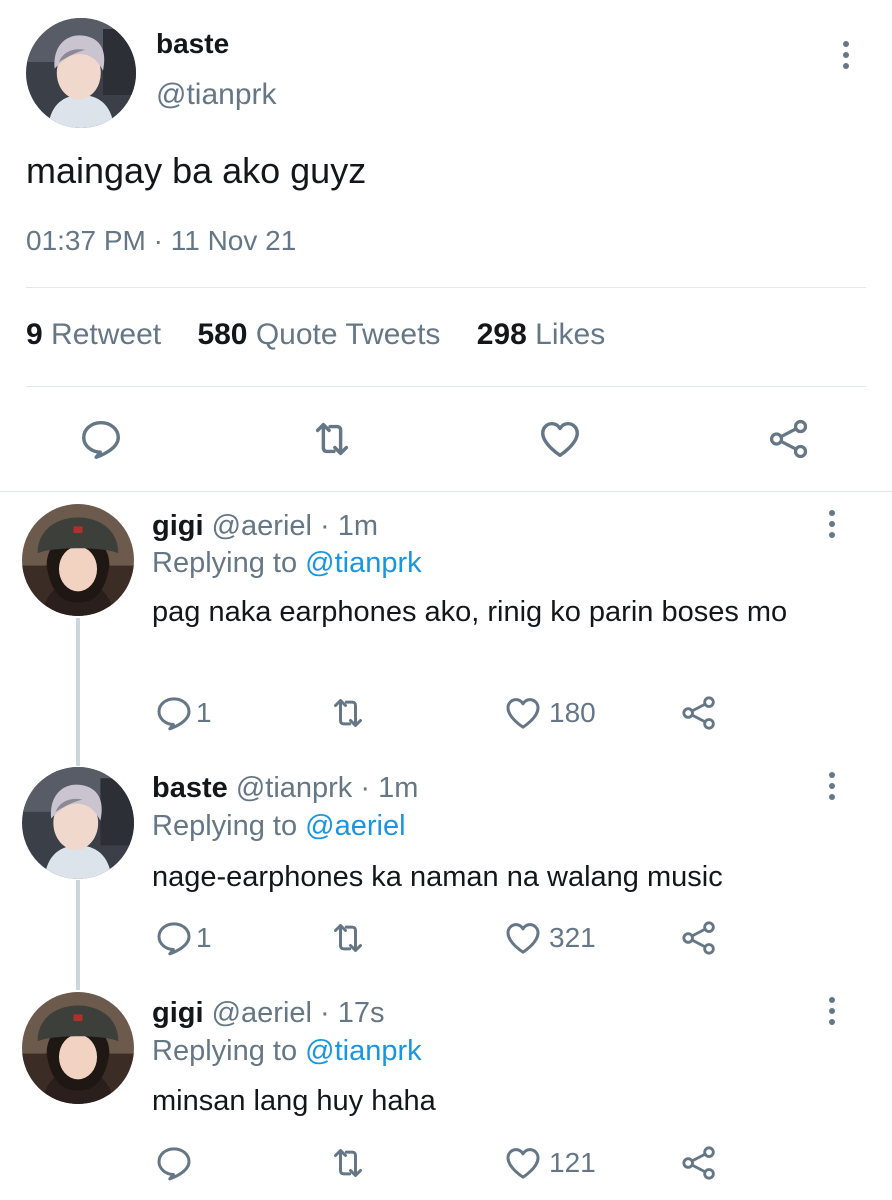 This screenshot has height=1200, width=892. I want to click on reply-header: baste @tianprk · 1m, so click(285, 788).